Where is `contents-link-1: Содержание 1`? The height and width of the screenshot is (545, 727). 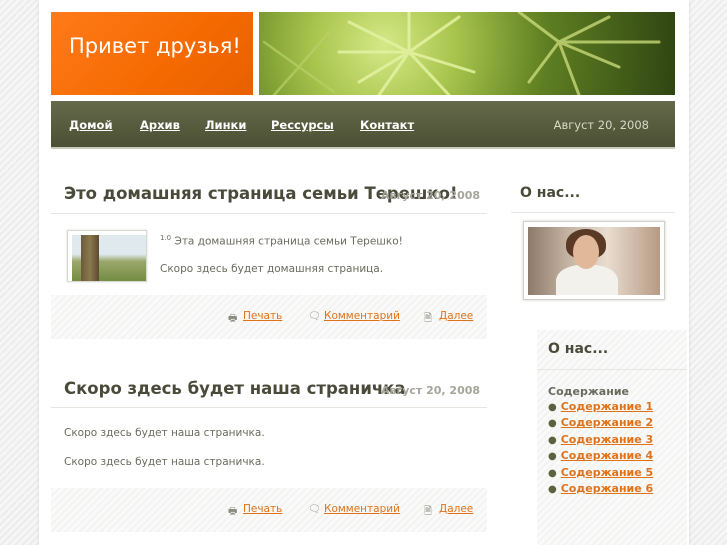 contents-link-1: Содержание 1 is located at coordinates (607, 406).